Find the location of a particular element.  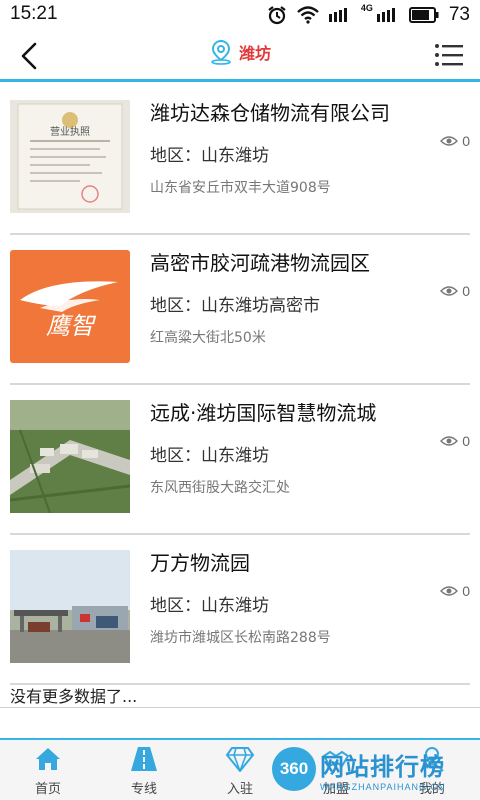

watermark-subtitle: WANGZHANPAIHANG.CN is located at coordinates (383, 786).